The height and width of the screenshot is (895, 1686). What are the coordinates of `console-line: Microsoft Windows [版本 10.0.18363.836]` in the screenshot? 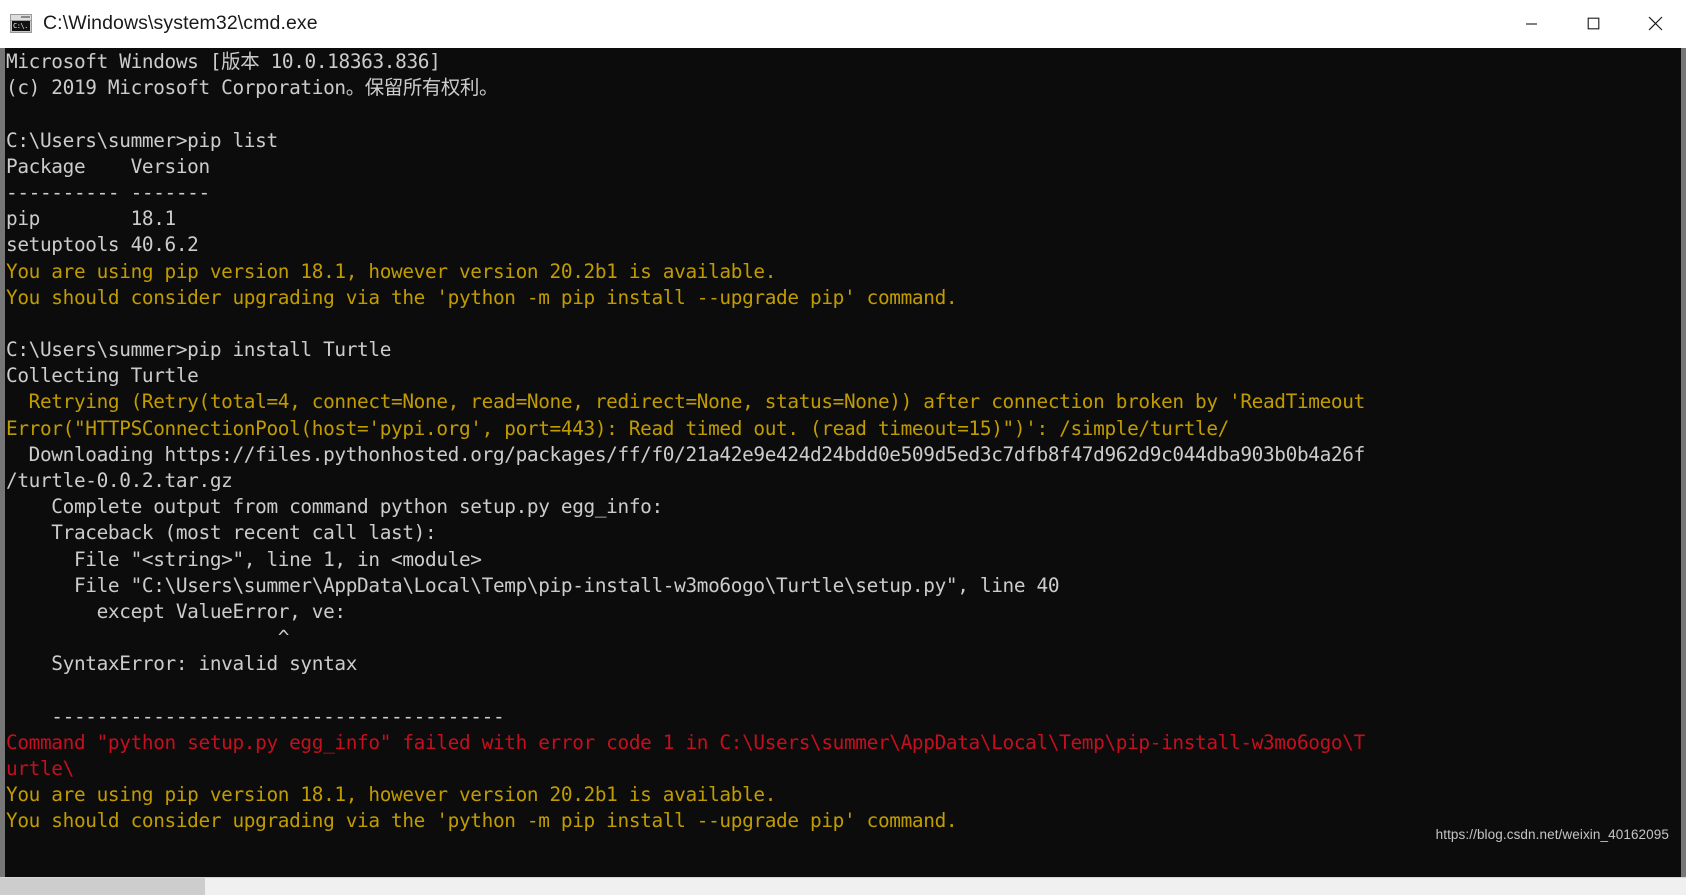 It's located at (223, 61).